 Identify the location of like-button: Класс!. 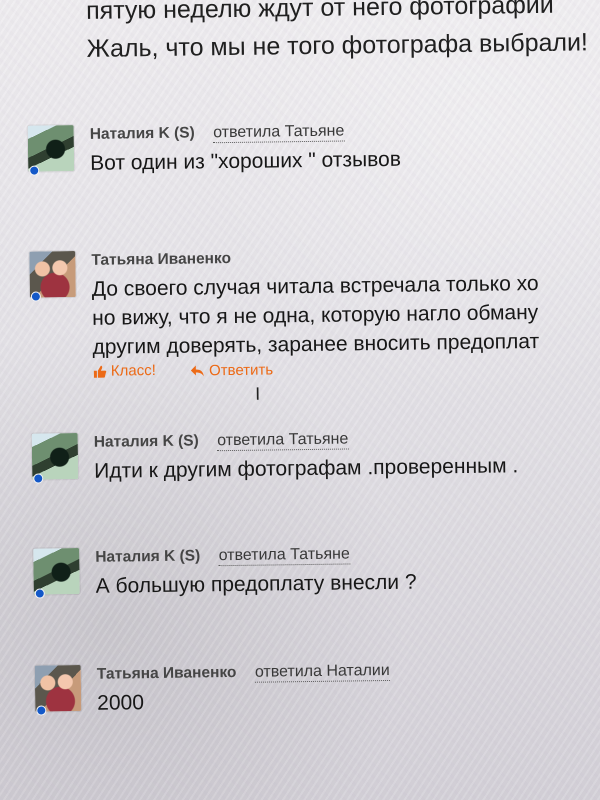
(124, 371).